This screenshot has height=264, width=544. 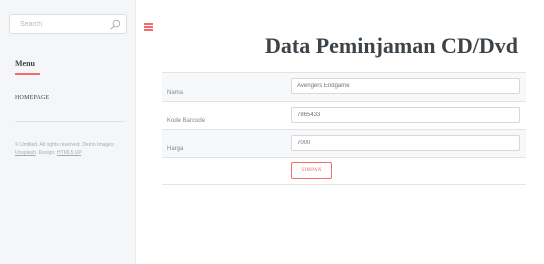 I want to click on kode-barcode-field, so click(x=405, y=115).